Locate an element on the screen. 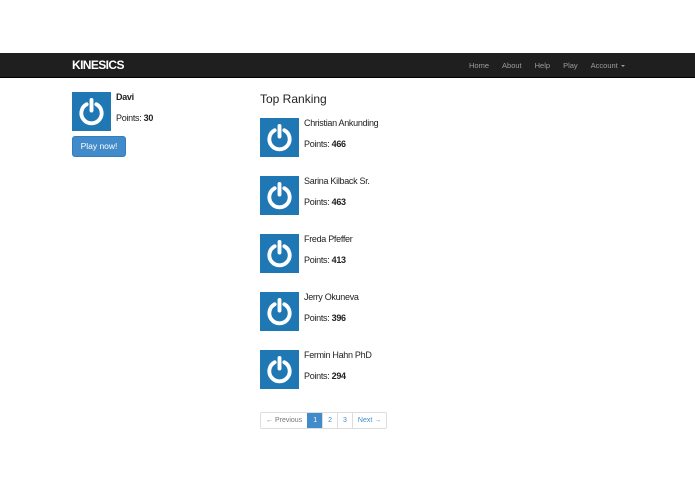 The width and height of the screenshot is (695, 494). nav-link-home: Home is located at coordinates (479, 65).